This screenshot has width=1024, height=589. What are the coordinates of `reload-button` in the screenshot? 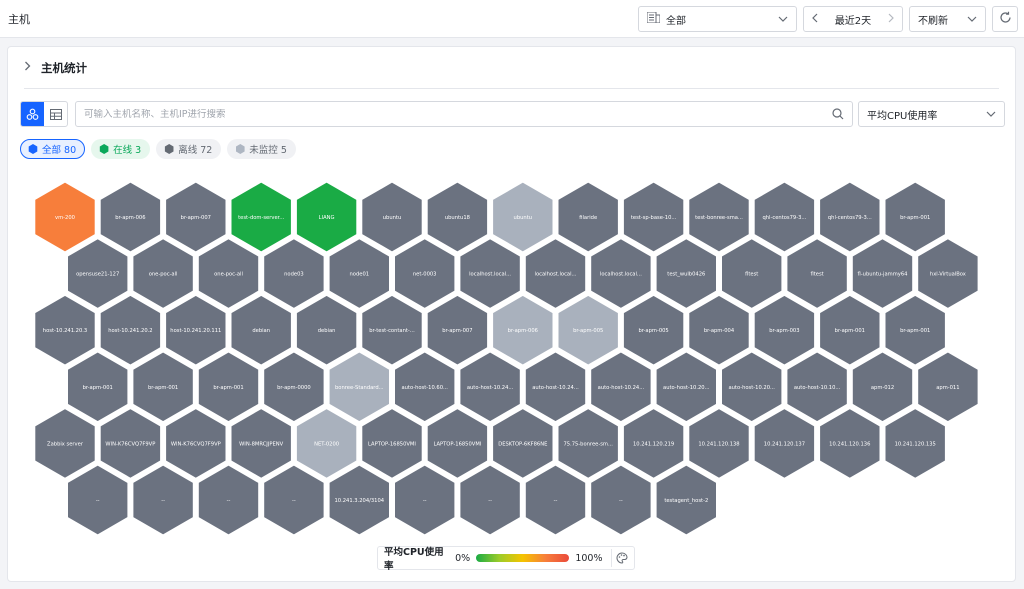 It's located at (1005, 19).